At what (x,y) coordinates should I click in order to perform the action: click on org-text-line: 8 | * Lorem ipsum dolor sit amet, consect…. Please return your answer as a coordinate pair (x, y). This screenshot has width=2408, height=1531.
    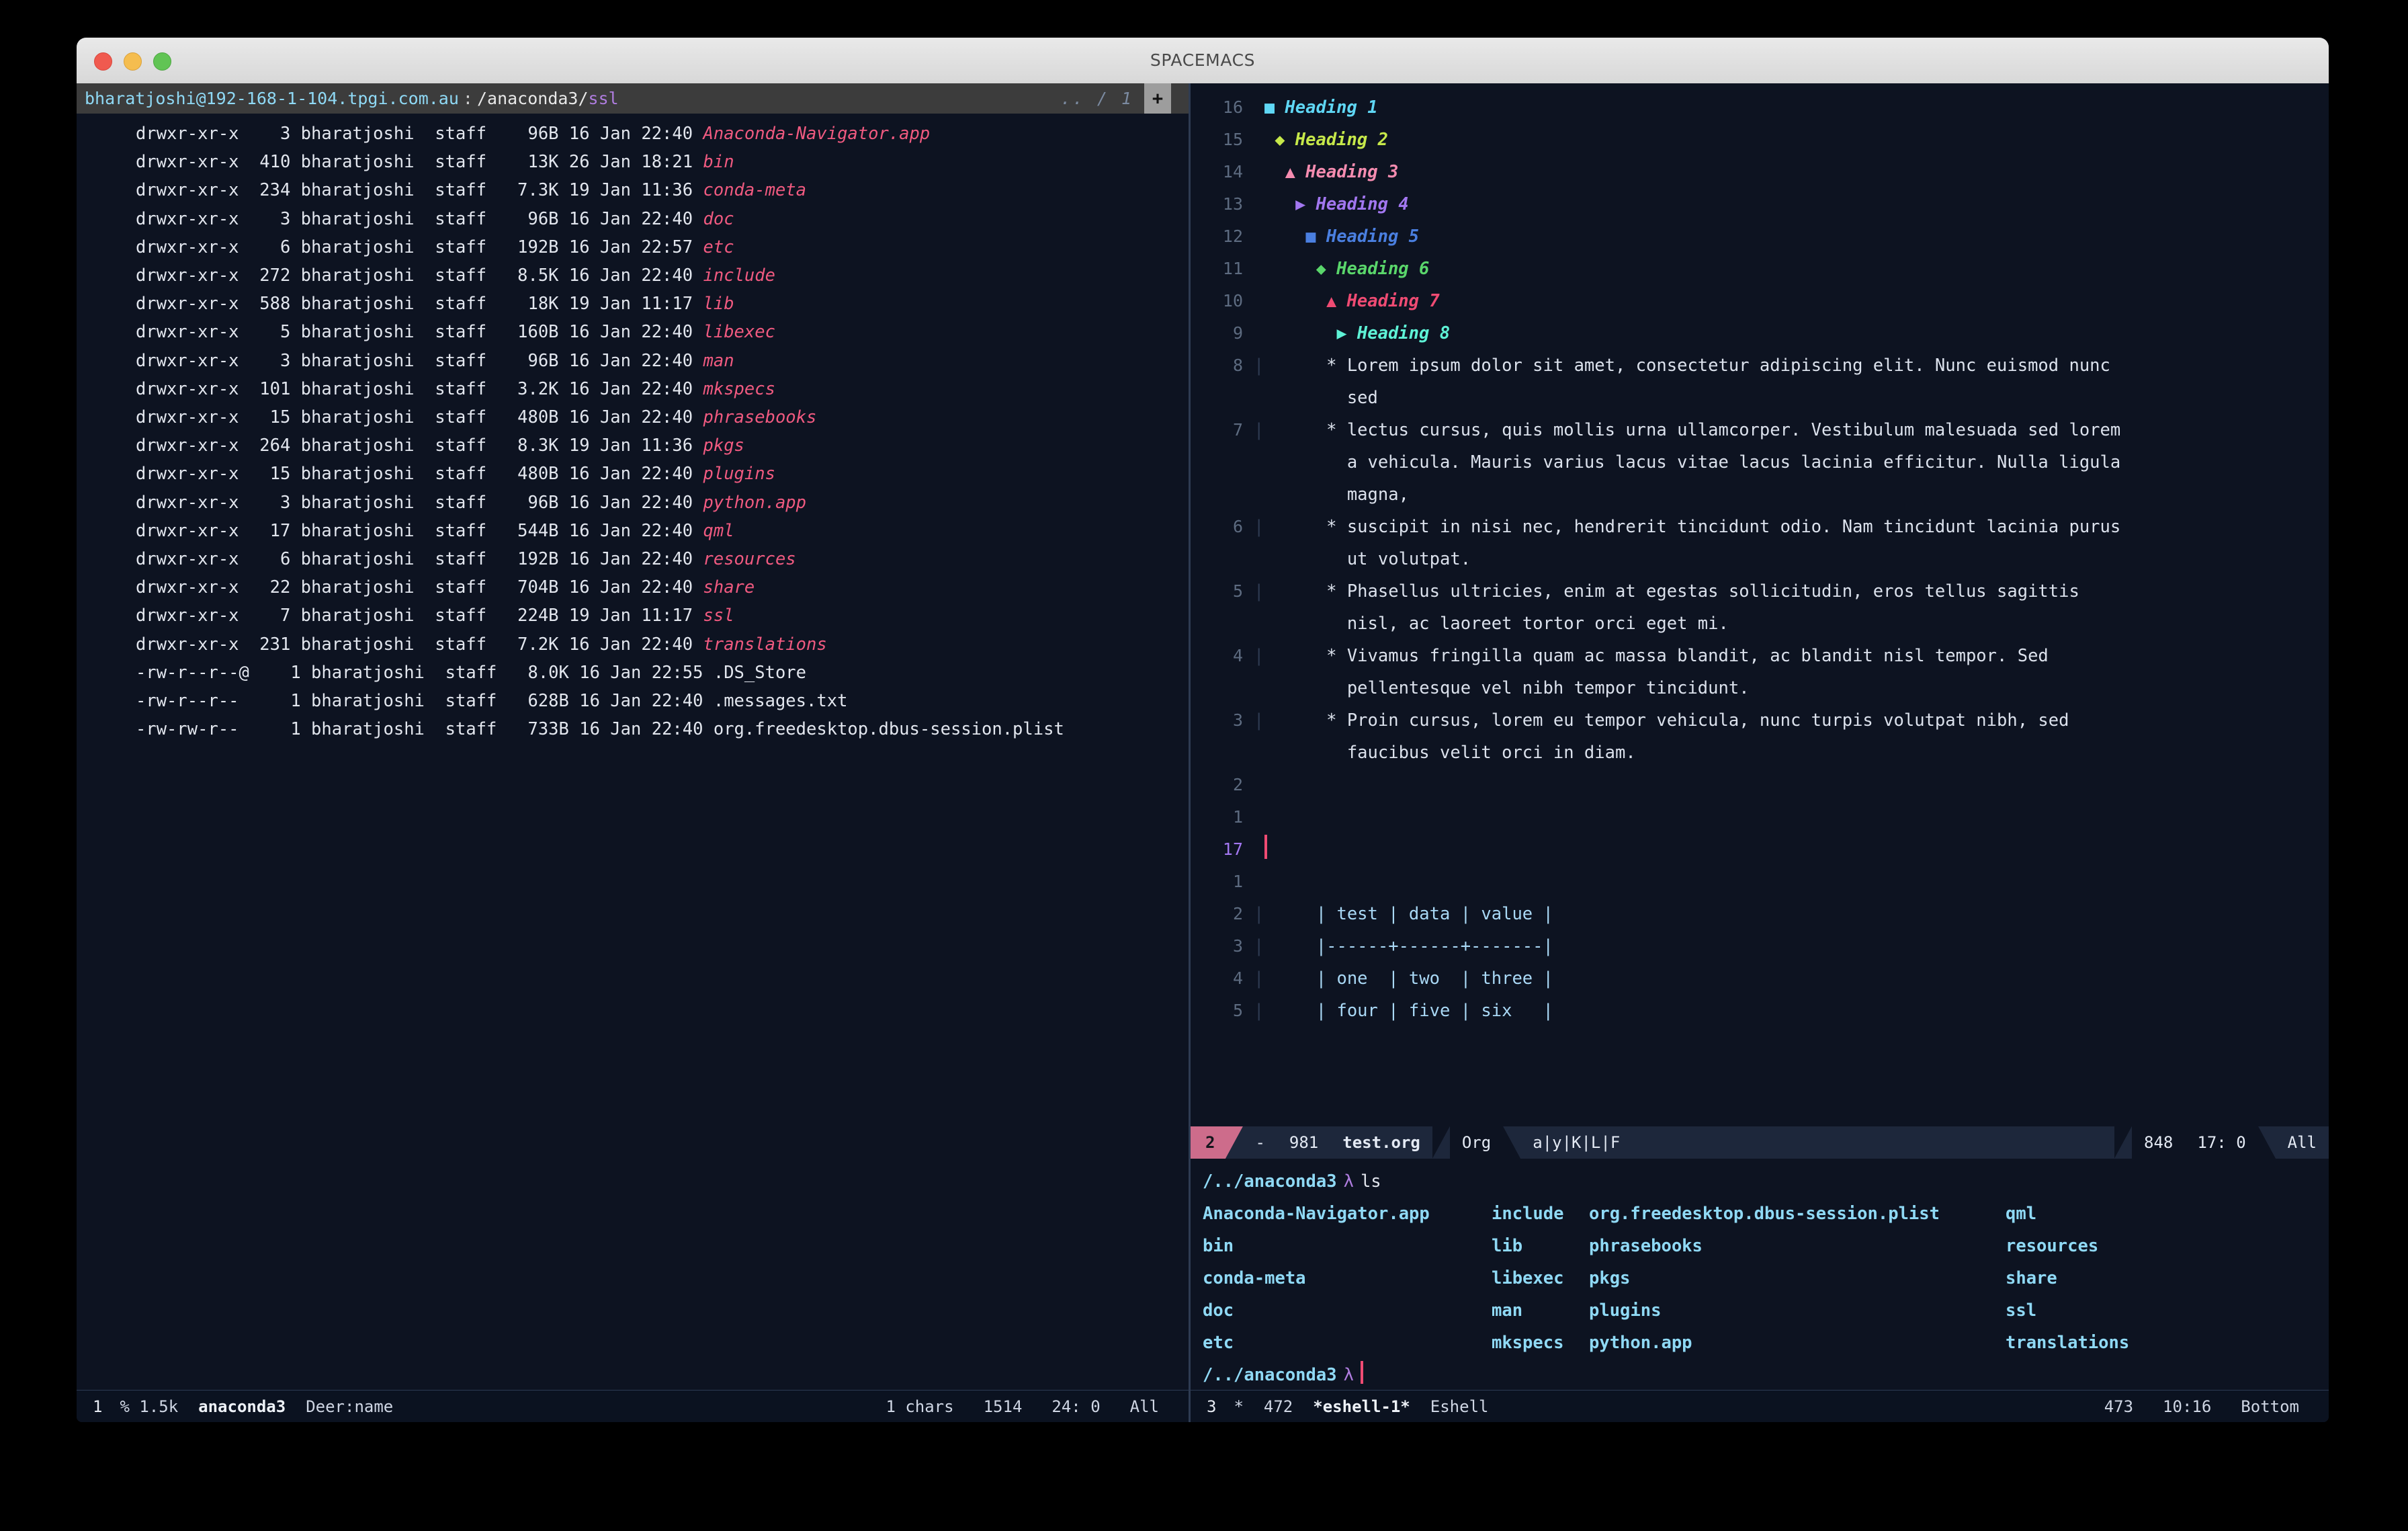
    Looking at the image, I should click on (1760, 365).